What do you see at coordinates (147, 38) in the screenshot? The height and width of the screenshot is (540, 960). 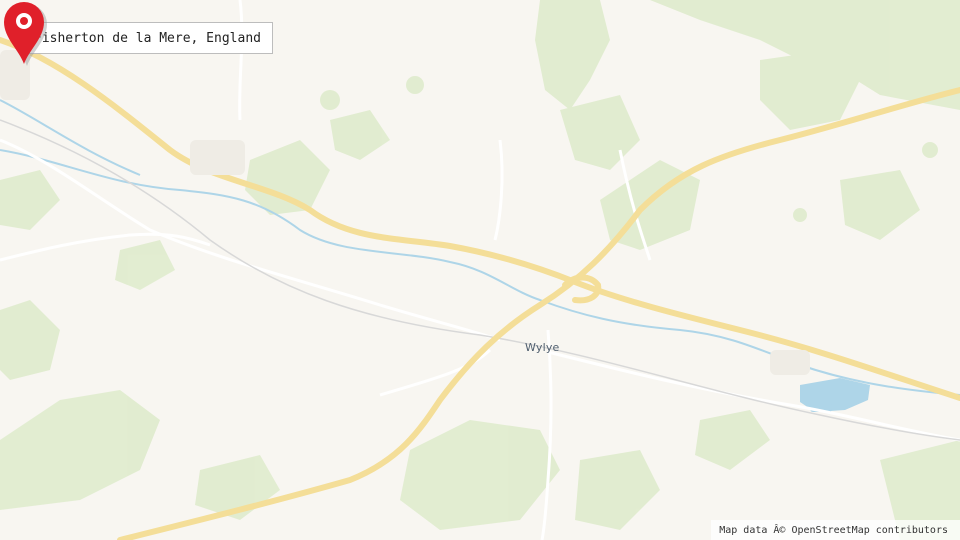 I see `location-title: Fisherton de la Mere, England` at bounding box center [147, 38].